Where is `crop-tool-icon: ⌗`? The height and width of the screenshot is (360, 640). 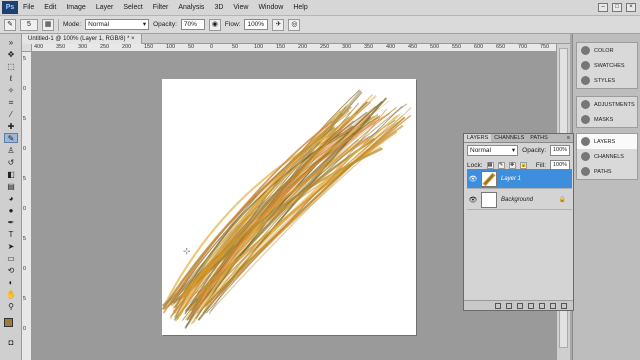 crop-tool-icon: ⌗ is located at coordinates (11, 103).